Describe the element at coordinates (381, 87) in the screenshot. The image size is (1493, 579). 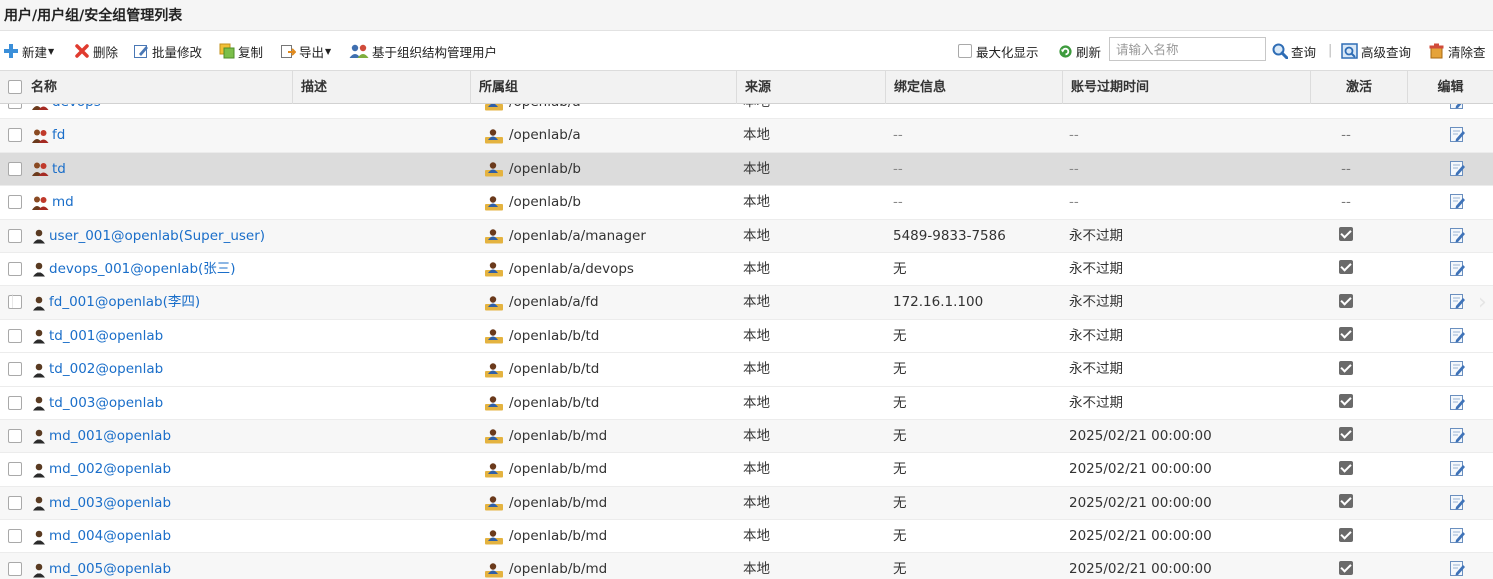
I see `column-header-description: 描述` at that location.